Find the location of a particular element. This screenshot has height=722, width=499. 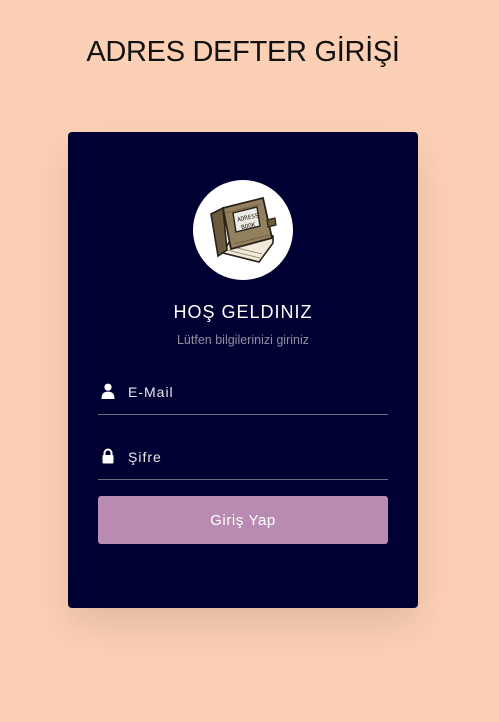

password-field is located at coordinates (243, 460).